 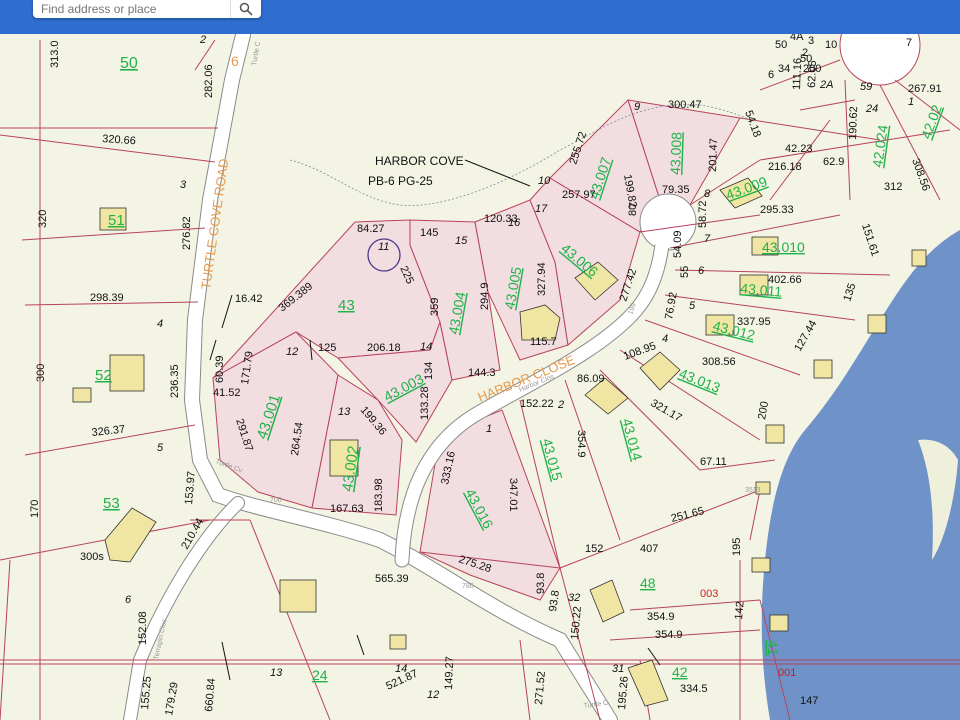 I want to click on dimension-label: 3, so click(x=811, y=41).